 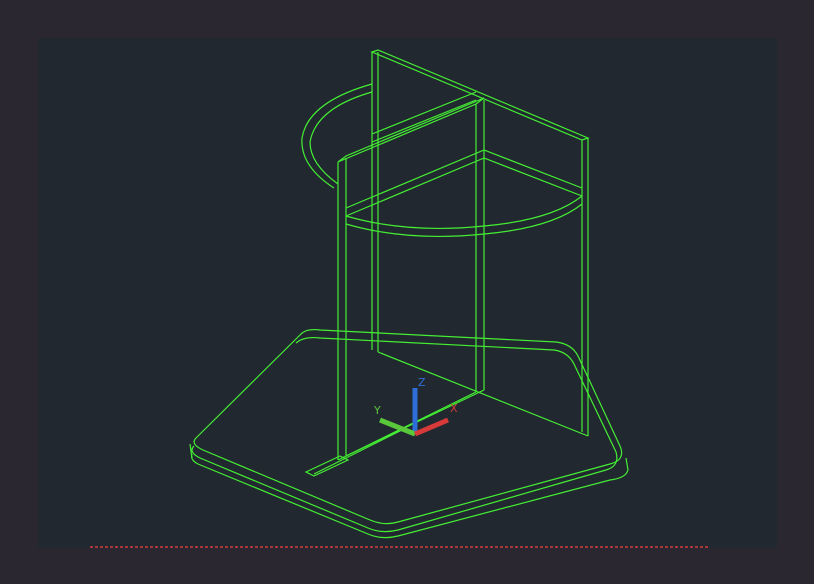 What do you see at coordinates (480, 95) in the screenshot?
I see `back-panel-top` at bounding box center [480, 95].